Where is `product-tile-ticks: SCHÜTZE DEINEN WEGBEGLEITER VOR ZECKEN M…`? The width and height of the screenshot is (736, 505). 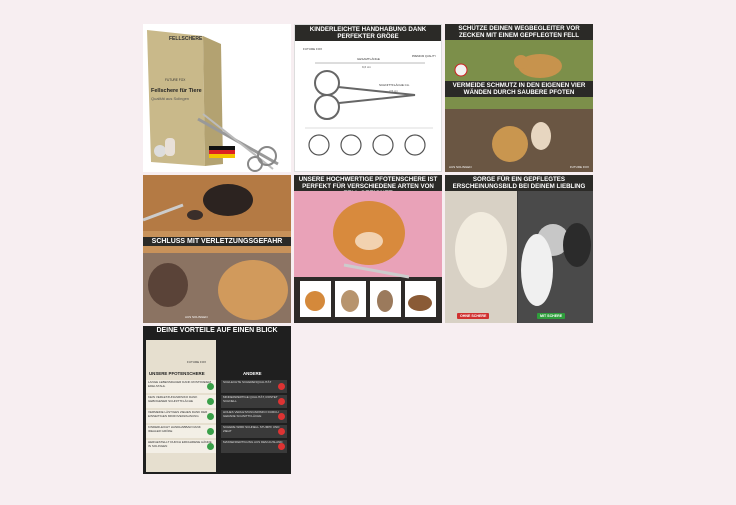 product-tile-ticks: SCHÜTZE DEINEN WEGBEGLEITER VOR ZECKEN M… is located at coordinates (519, 98).